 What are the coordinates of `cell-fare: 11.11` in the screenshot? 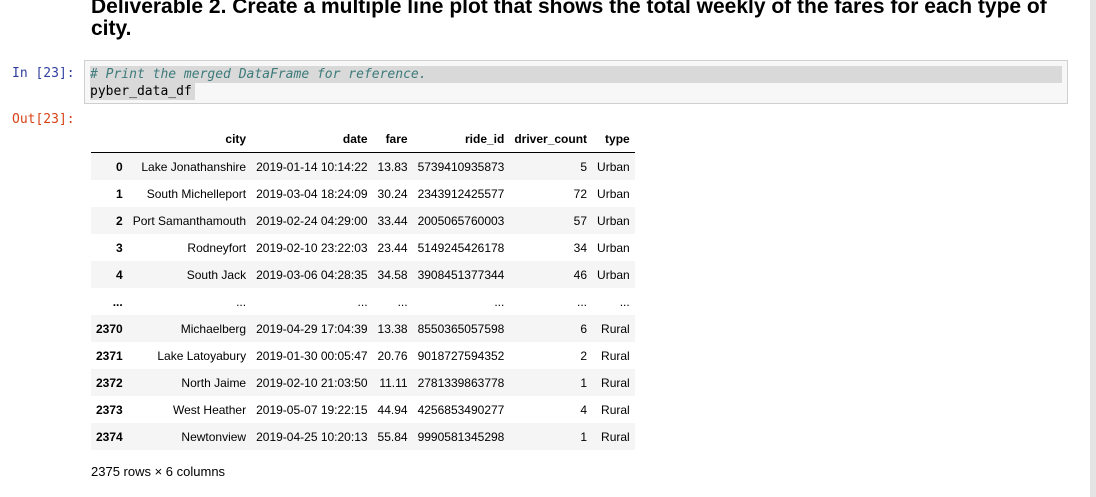 It's located at (393, 382).